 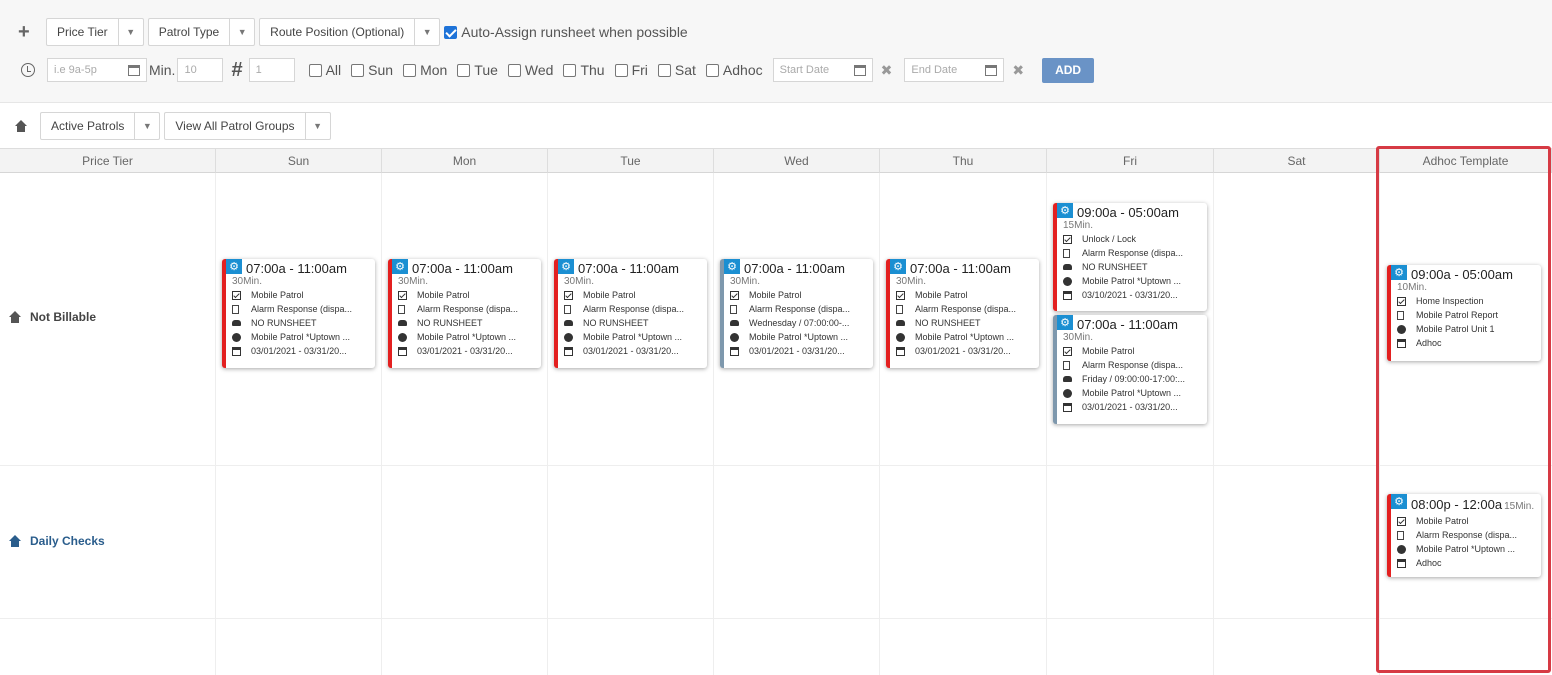 What do you see at coordinates (632, 295) in the screenshot?
I see `patrol-detail-line: Mobile Patrol` at bounding box center [632, 295].